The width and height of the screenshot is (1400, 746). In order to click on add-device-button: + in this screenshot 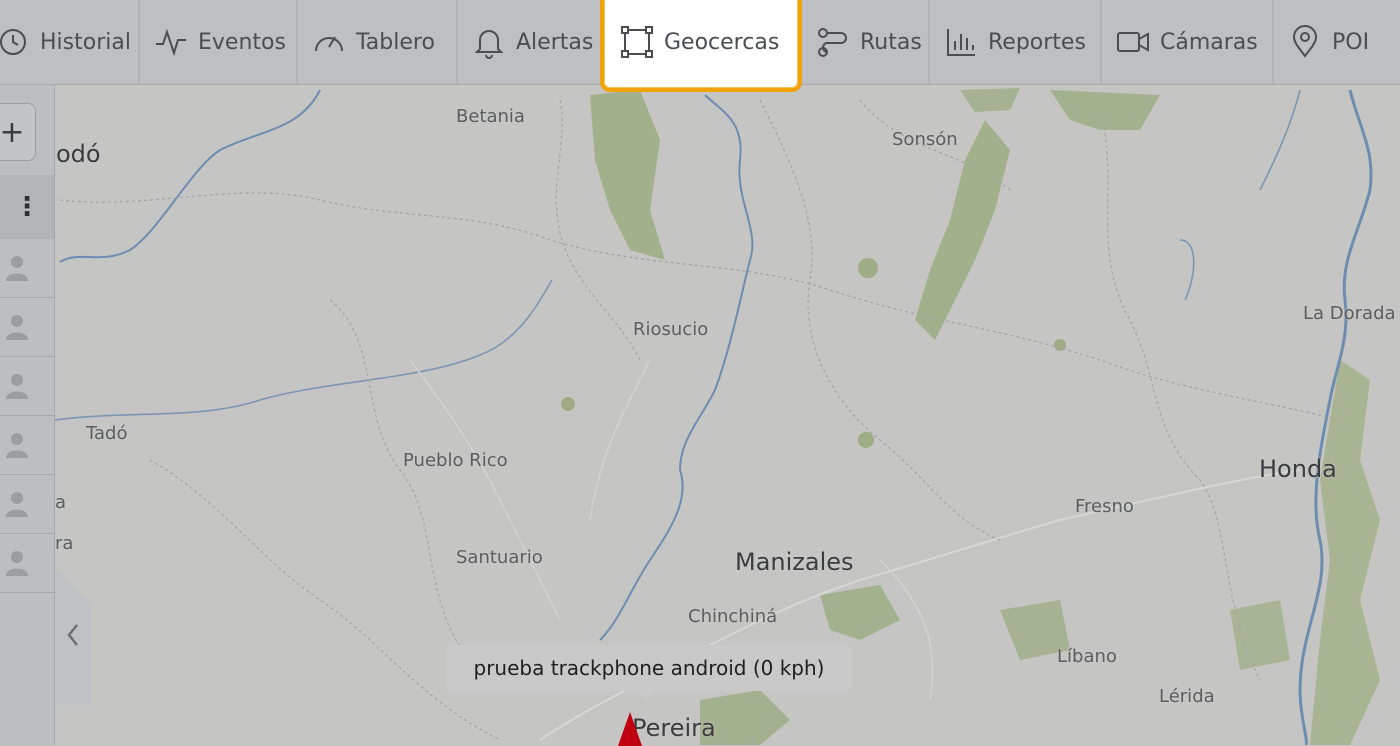, I will do `click(18, 132)`.